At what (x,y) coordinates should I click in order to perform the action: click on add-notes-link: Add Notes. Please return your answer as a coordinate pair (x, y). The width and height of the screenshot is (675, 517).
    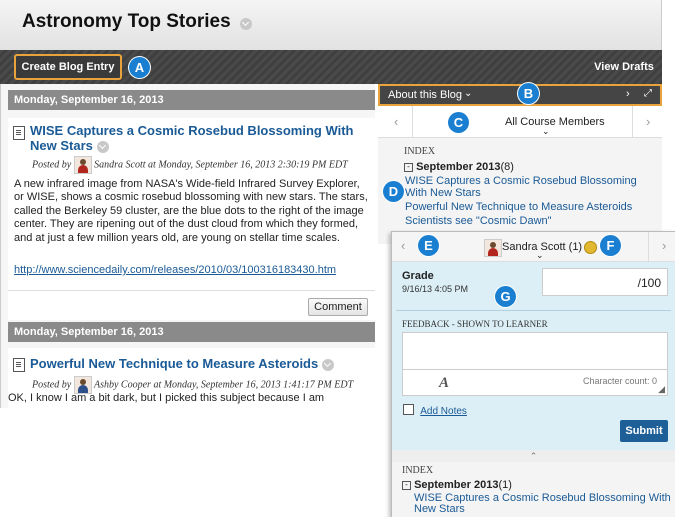
    Looking at the image, I should click on (435, 410).